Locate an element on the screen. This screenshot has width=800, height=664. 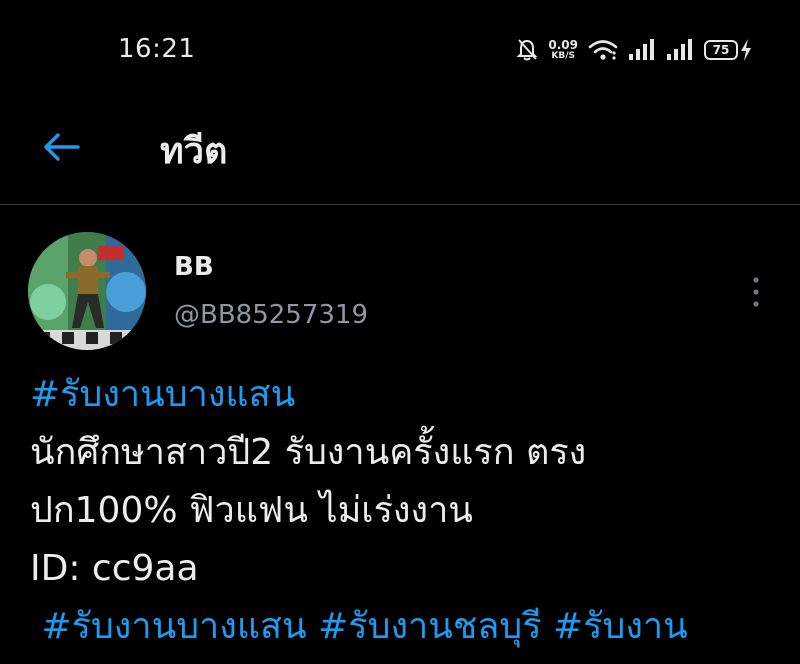
battery-level: 75 is located at coordinates (721, 50).